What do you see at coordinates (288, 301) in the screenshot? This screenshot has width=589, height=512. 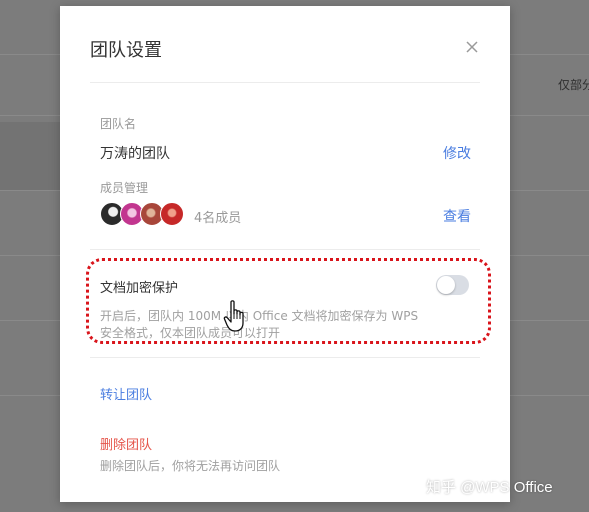 I see `highlight-annotation` at bounding box center [288, 301].